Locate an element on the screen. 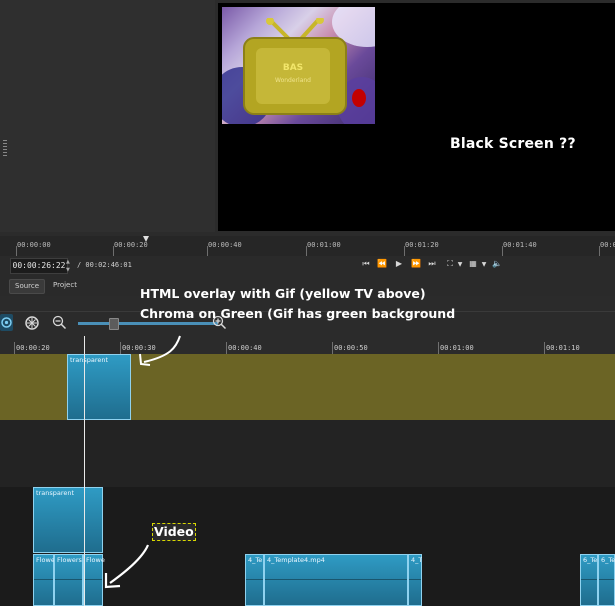 The height and width of the screenshot is (606, 615). video-annotation: Video is located at coordinates (174, 532).